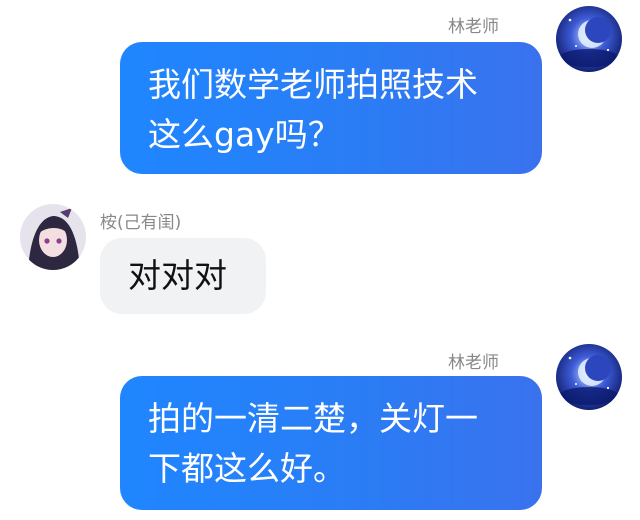  What do you see at coordinates (53, 237) in the screenshot?
I see `anime-girl-avatar-icon` at bounding box center [53, 237].